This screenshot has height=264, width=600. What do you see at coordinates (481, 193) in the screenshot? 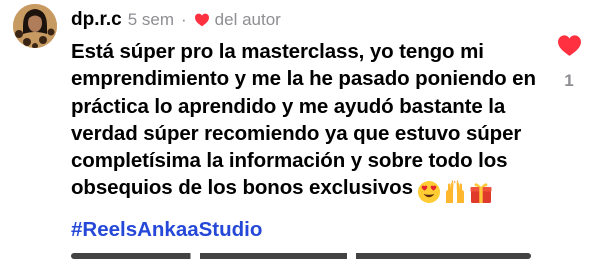
I see `gift-emoji` at bounding box center [481, 193].